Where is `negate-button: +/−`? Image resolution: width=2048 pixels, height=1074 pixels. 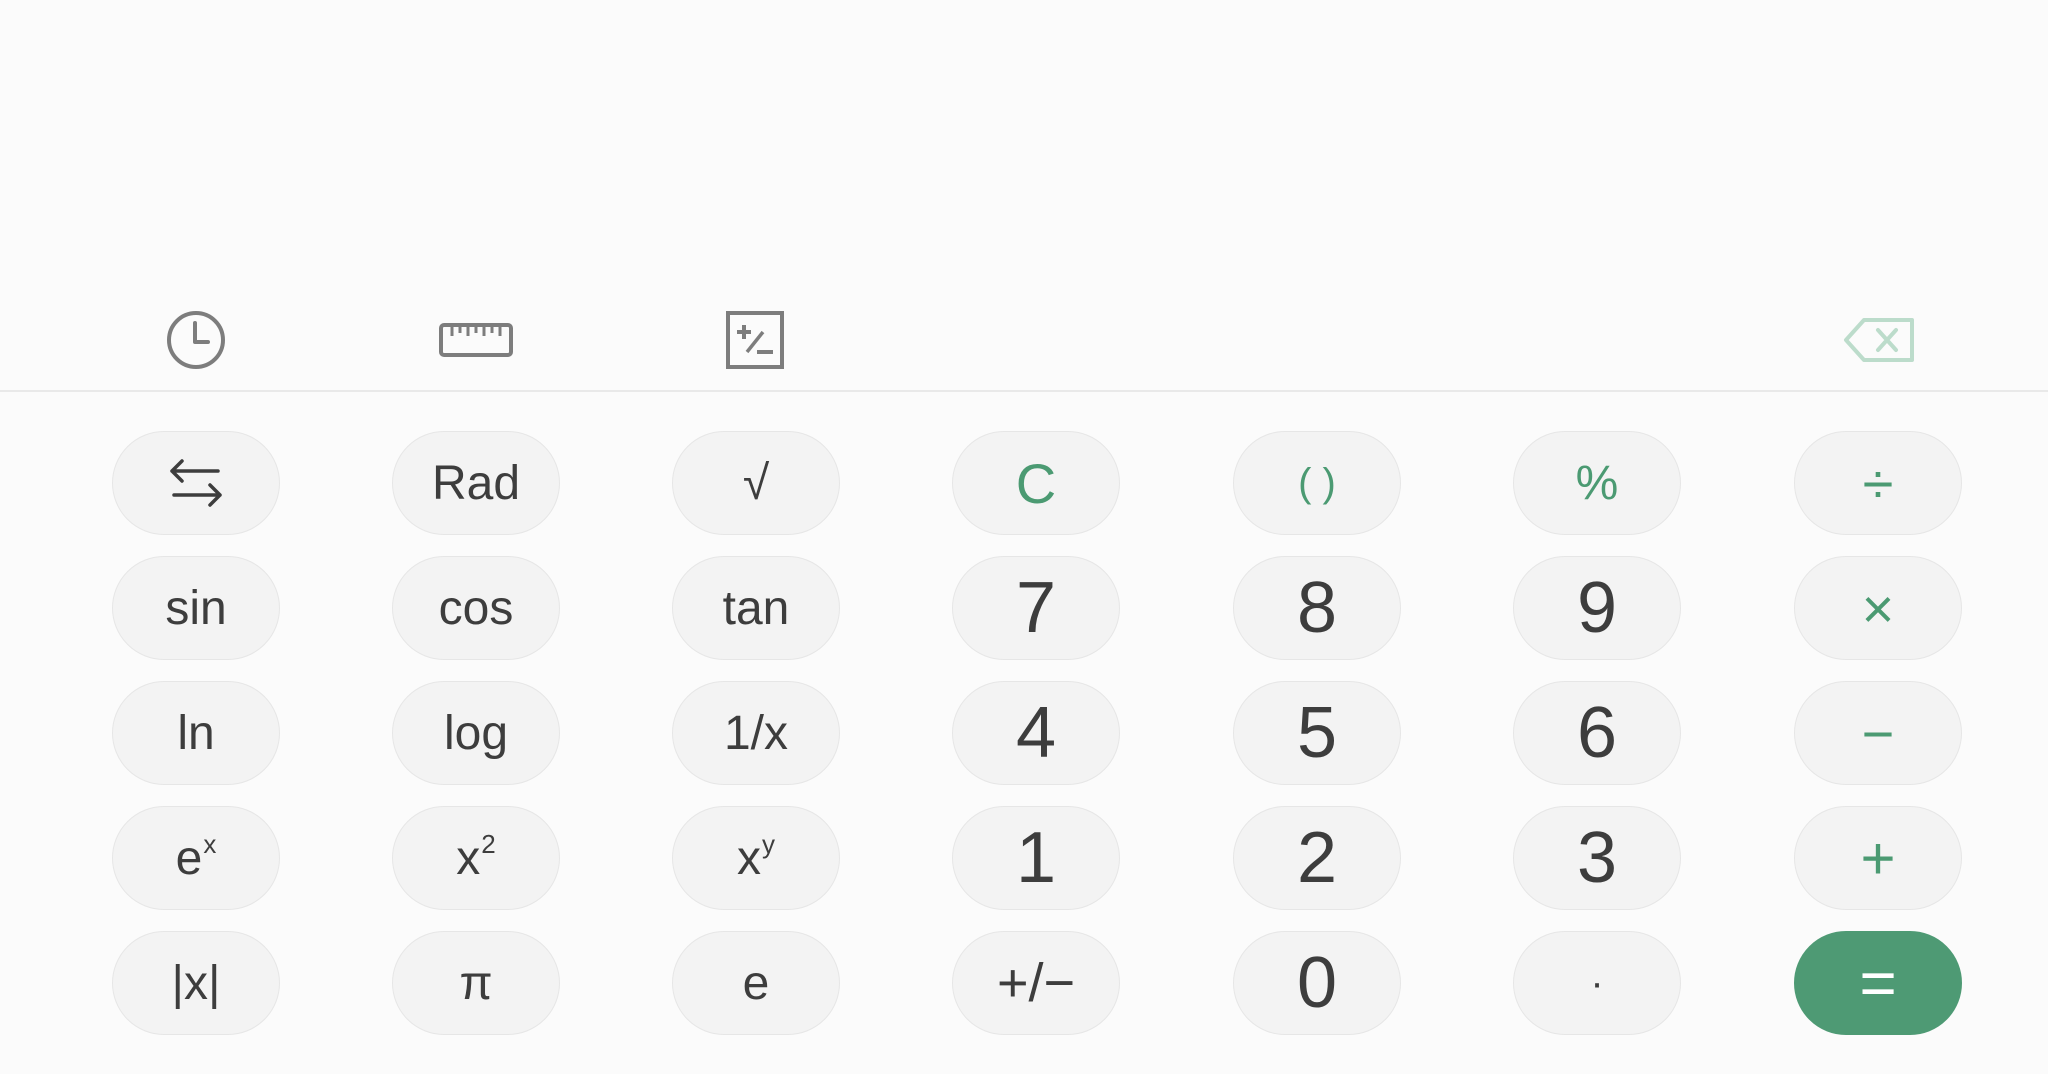
negate-button: +/− is located at coordinates (1036, 983).